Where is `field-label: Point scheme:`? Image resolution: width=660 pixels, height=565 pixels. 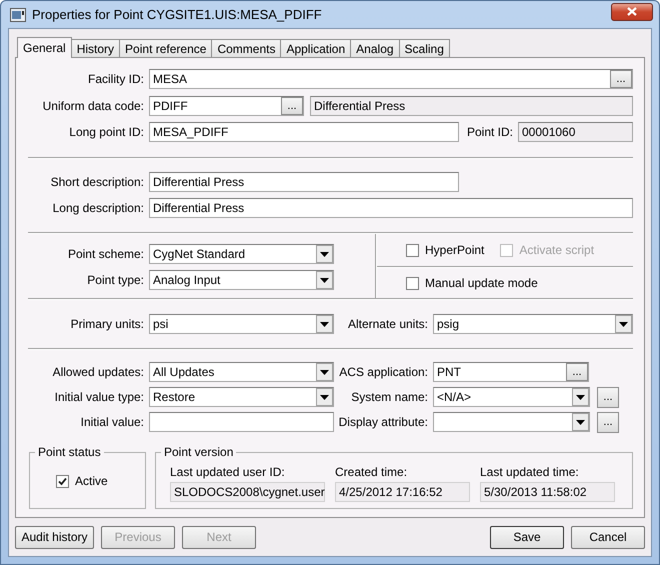
field-label: Point scheme: is located at coordinates (105, 254).